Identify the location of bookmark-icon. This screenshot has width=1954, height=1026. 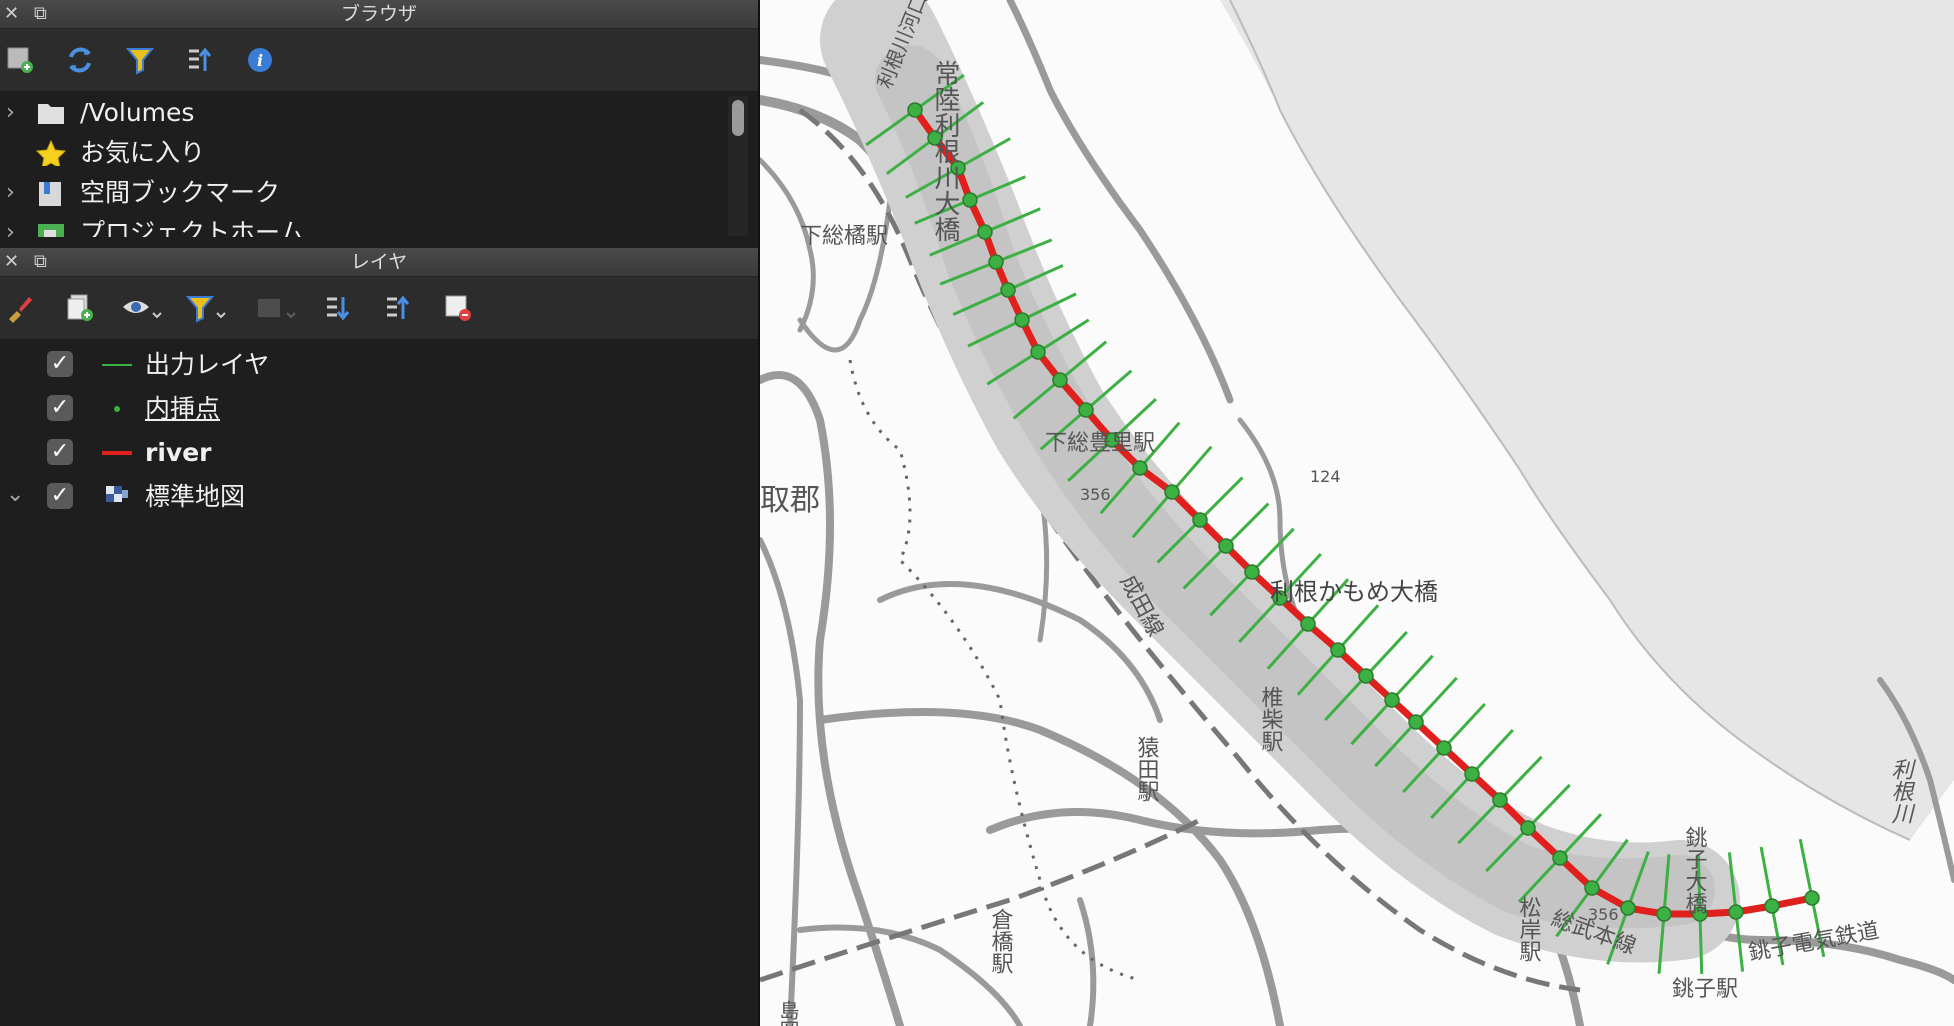
(50, 194).